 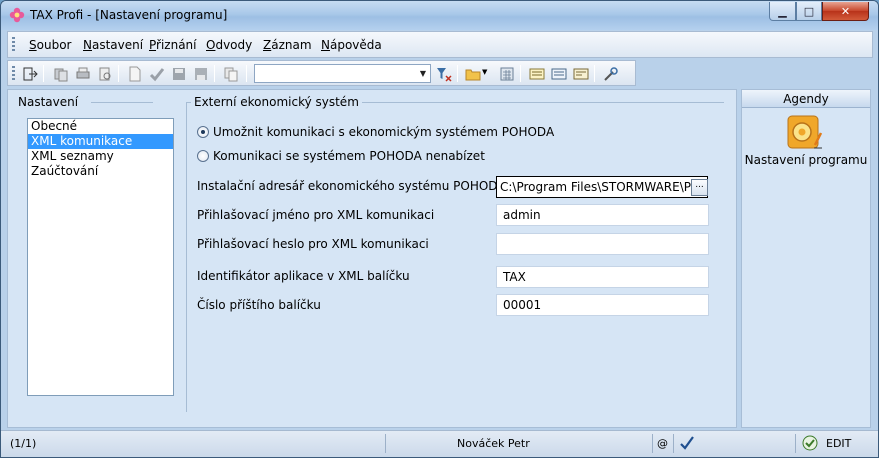 What do you see at coordinates (276, 102) in the screenshot?
I see `group-legend: Externí ekonomický systém` at bounding box center [276, 102].